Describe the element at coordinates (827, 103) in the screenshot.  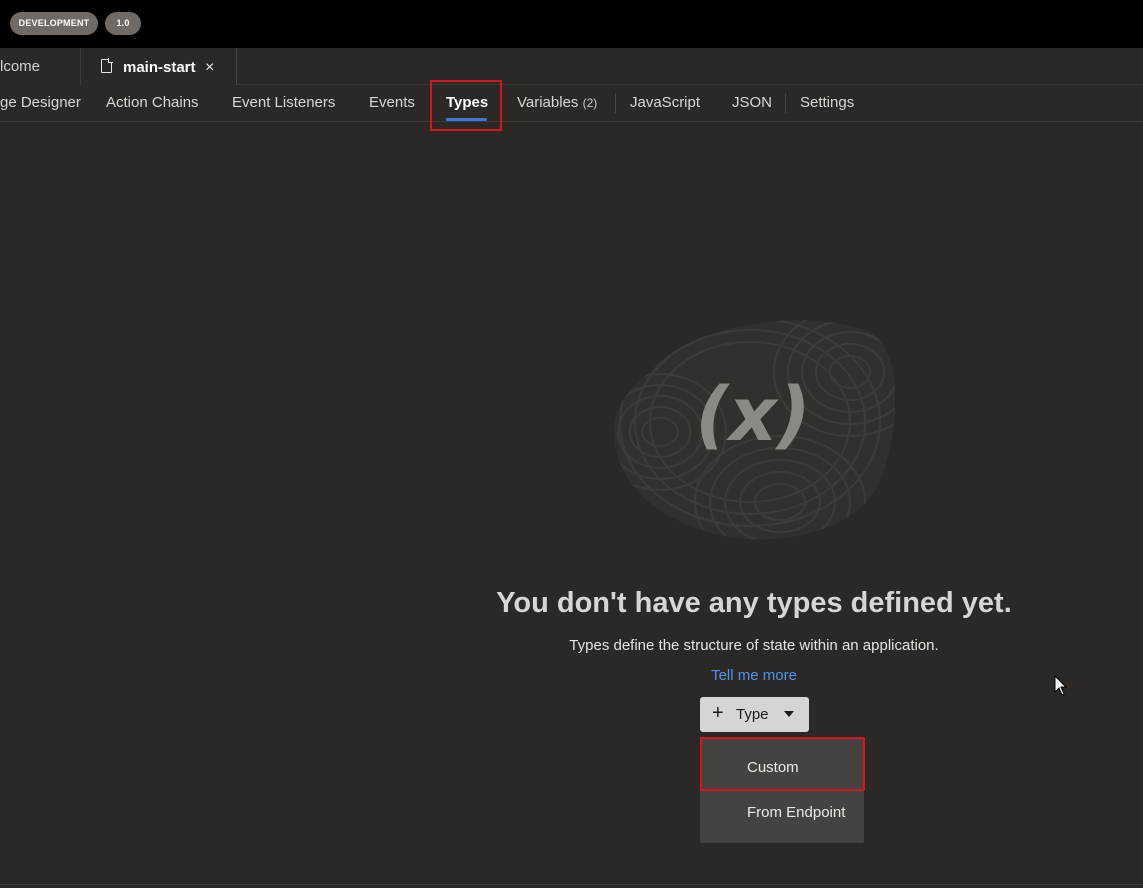
I see `tab-settings: Settings` at that location.